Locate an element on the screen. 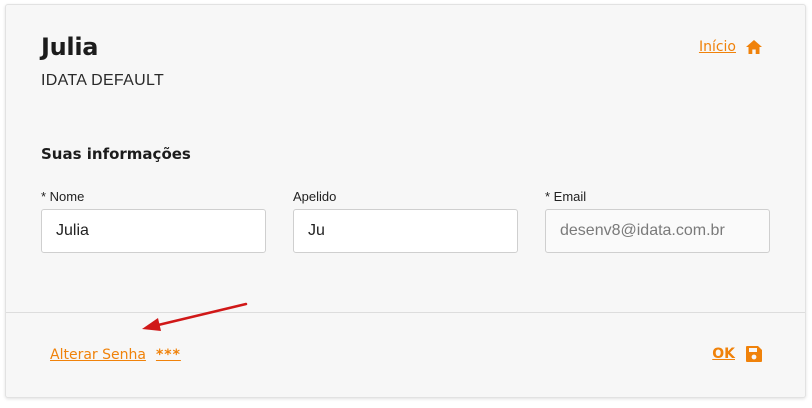  footer-divider is located at coordinates (405, 312).